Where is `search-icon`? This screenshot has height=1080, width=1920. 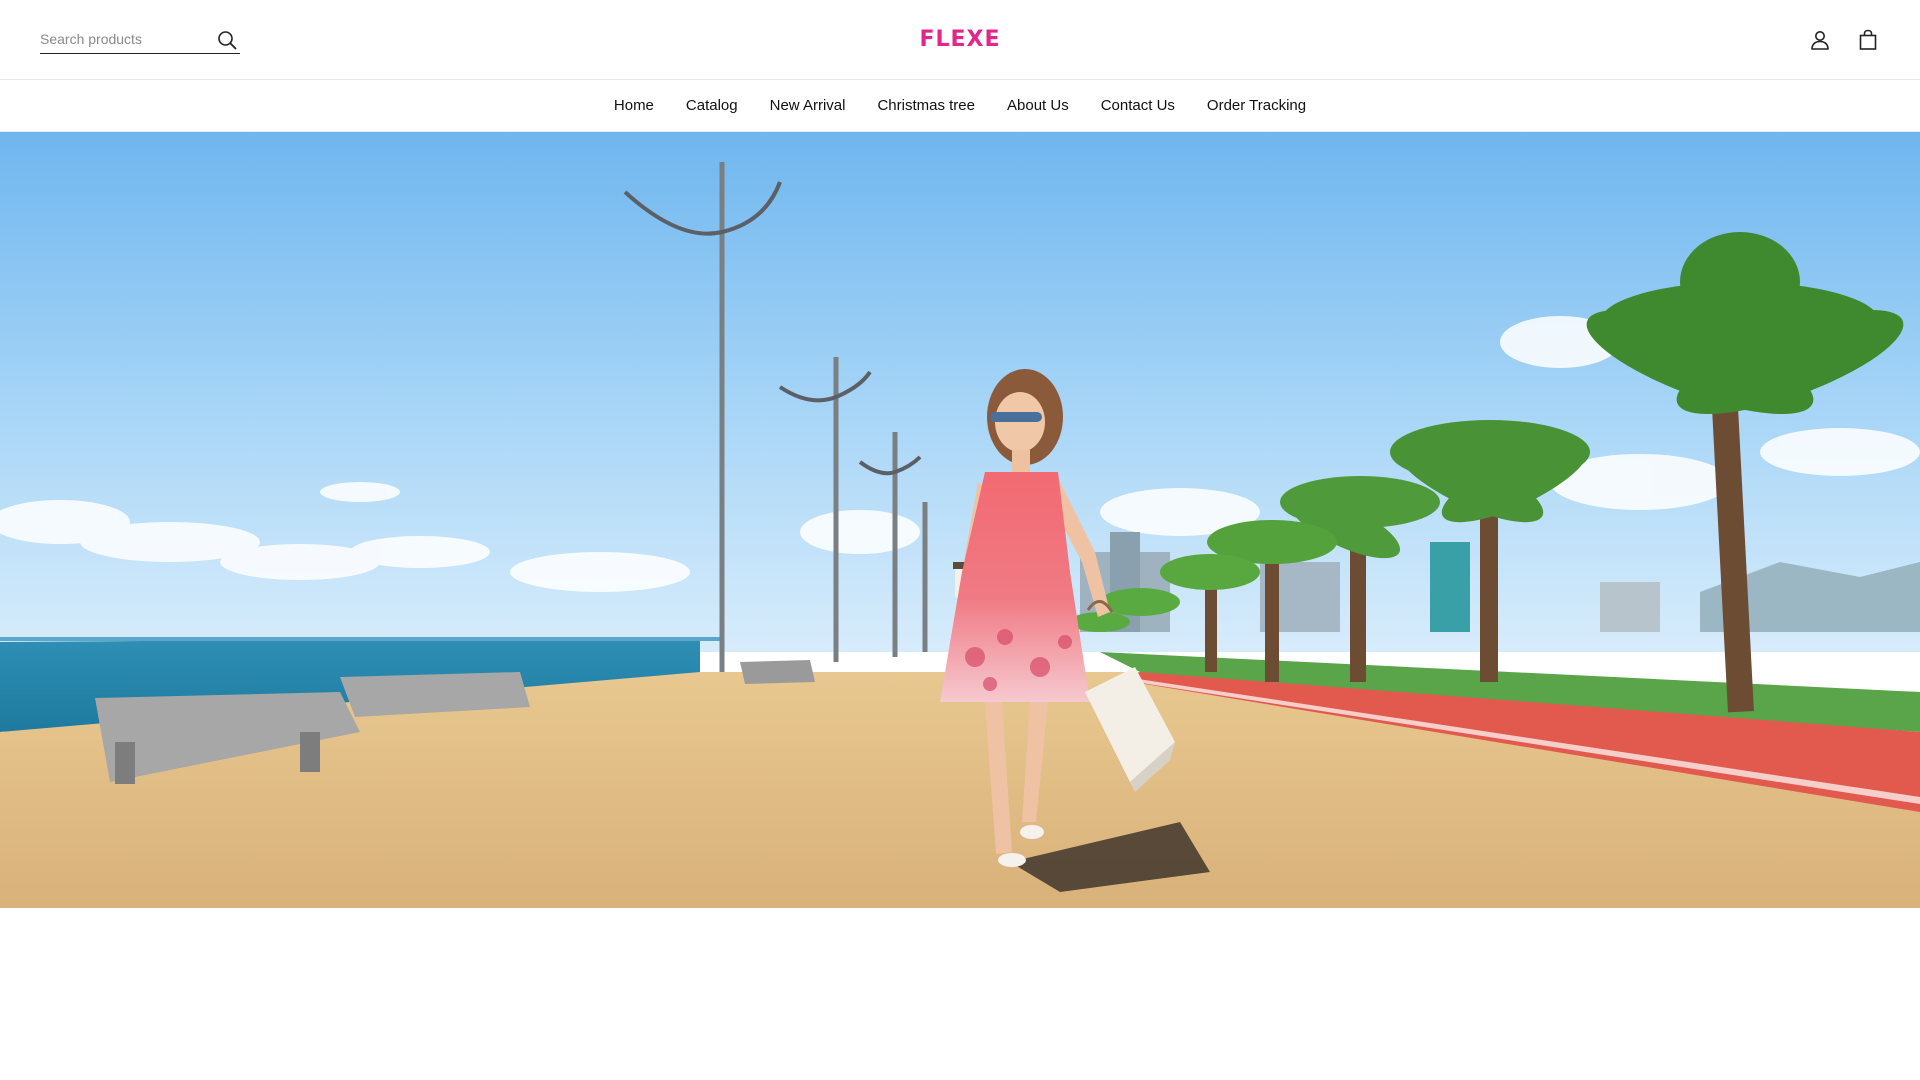
search-icon is located at coordinates (227, 40).